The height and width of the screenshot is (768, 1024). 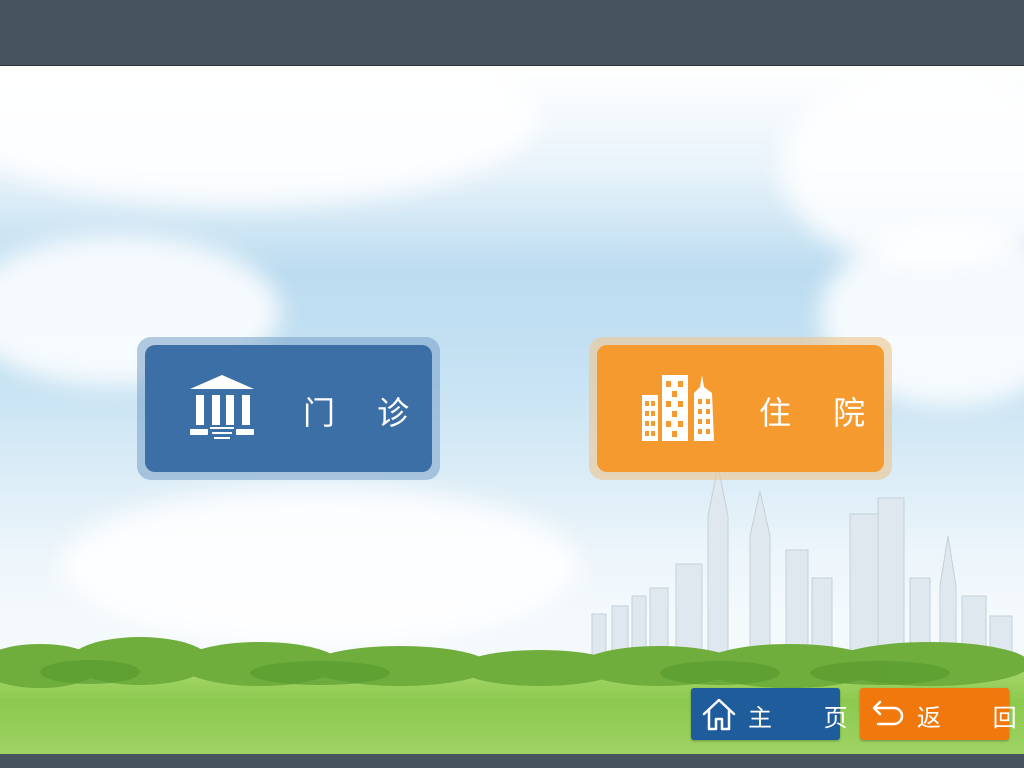 I want to click on home-icon, so click(x=719, y=714).